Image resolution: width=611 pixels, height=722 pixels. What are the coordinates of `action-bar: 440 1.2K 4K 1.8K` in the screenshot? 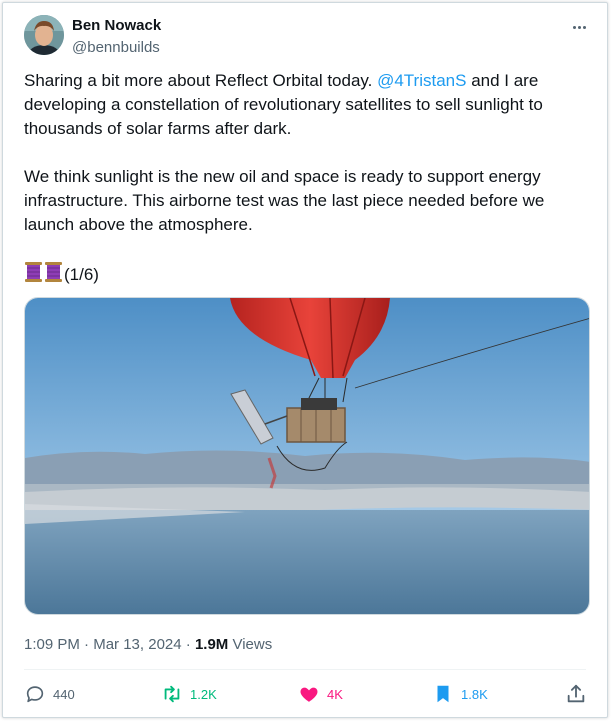 It's located at (305, 694).